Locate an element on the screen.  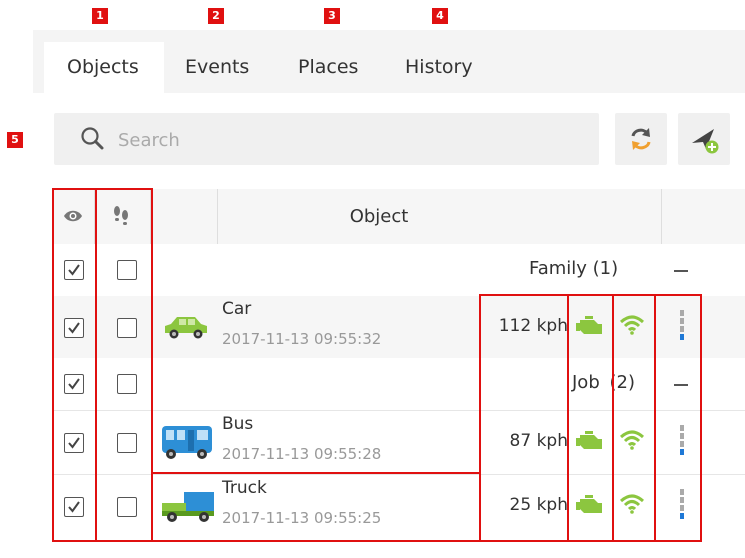
highlight-signal-column is located at coordinates (634, 418).